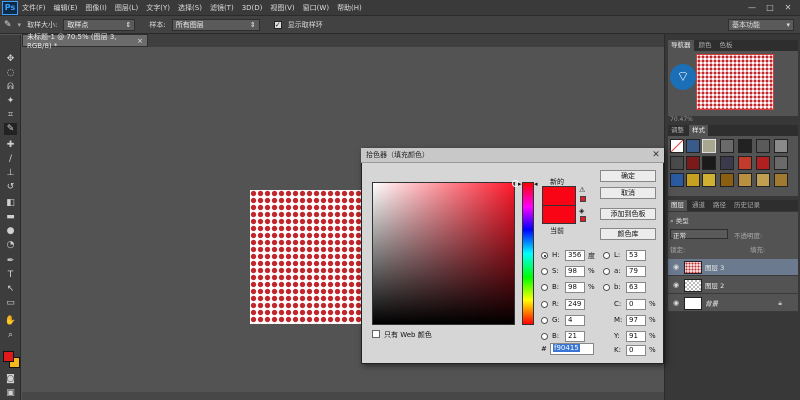  What do you see at coordinates (66, 8) in the screenshot?
I see `menu-edit: 编辑(E)` at bounding box center [66, 8].